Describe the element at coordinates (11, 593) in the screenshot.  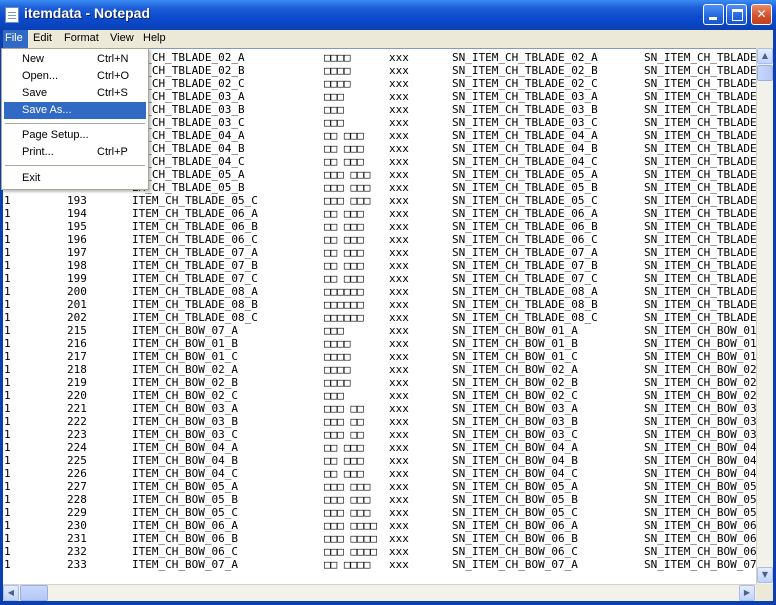
I see `scroll-left-arrow-icon: ◀` at that location.